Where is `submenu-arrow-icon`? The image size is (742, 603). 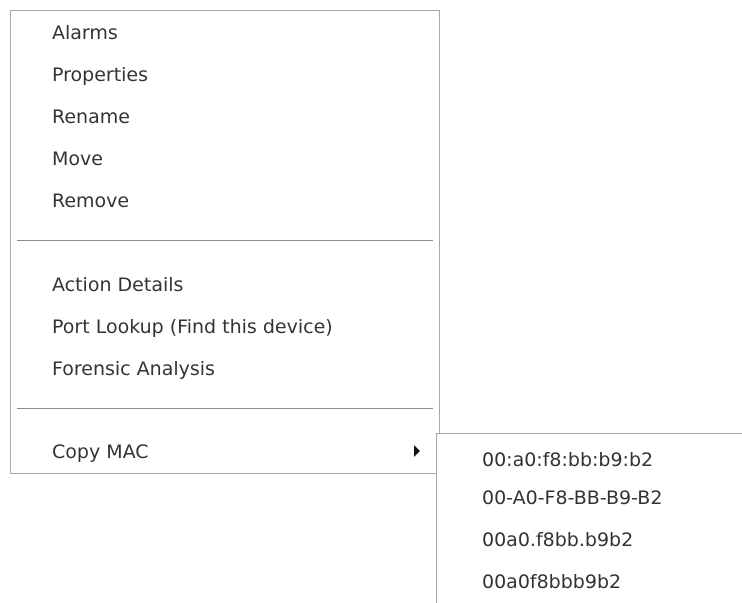
submenu-arrow-icon is located at coordinates (417, 451).